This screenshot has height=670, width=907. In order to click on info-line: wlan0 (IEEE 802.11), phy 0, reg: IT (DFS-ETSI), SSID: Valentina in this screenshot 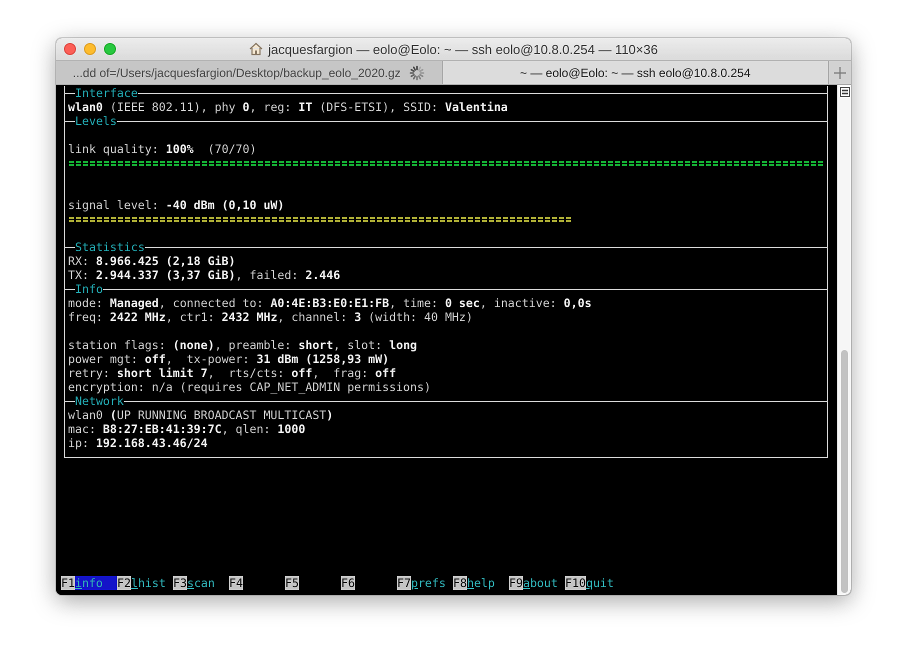, I will do `click(288, 107)`.